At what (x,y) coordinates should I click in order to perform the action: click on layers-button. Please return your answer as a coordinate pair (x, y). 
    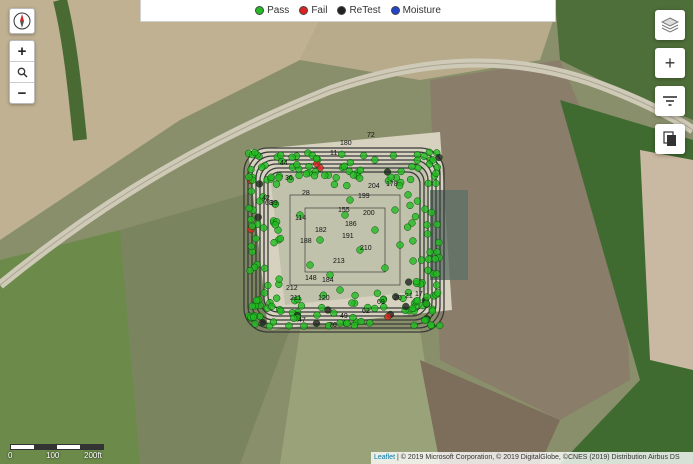
    Looking at the image, I should click on (670, 25).